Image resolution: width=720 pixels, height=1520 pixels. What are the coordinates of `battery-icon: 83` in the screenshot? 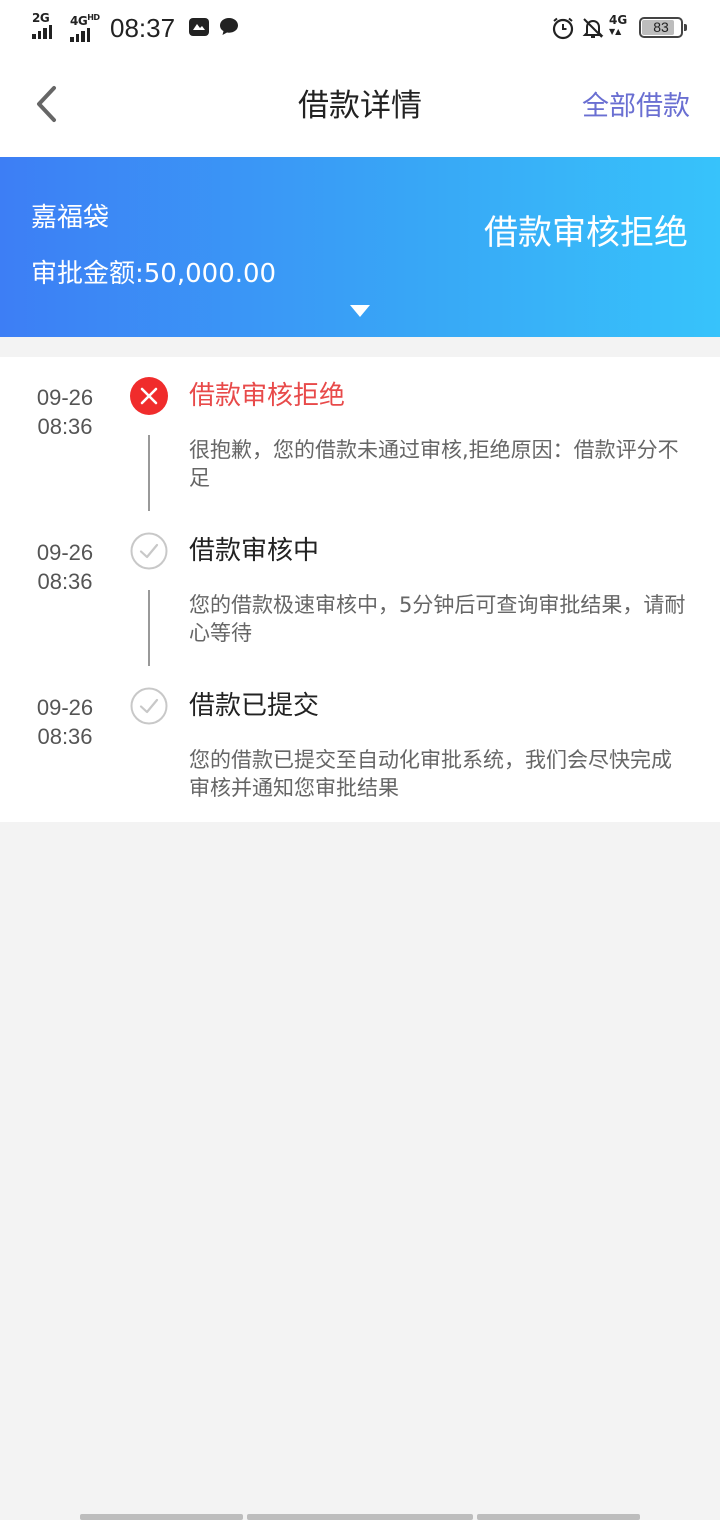 It's located at (663, 27).